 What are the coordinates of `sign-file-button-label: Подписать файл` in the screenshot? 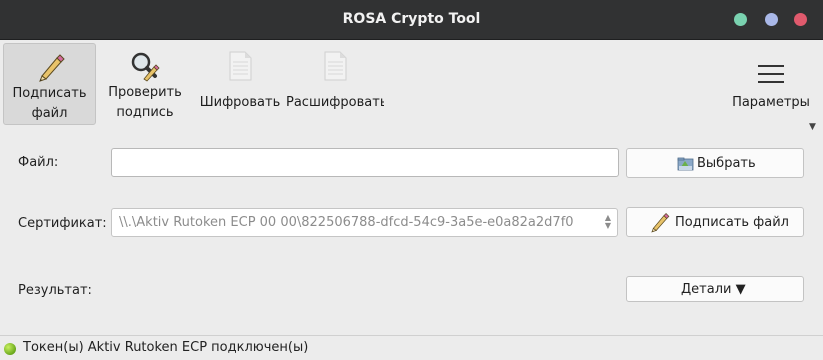 It's located at (732, 222).